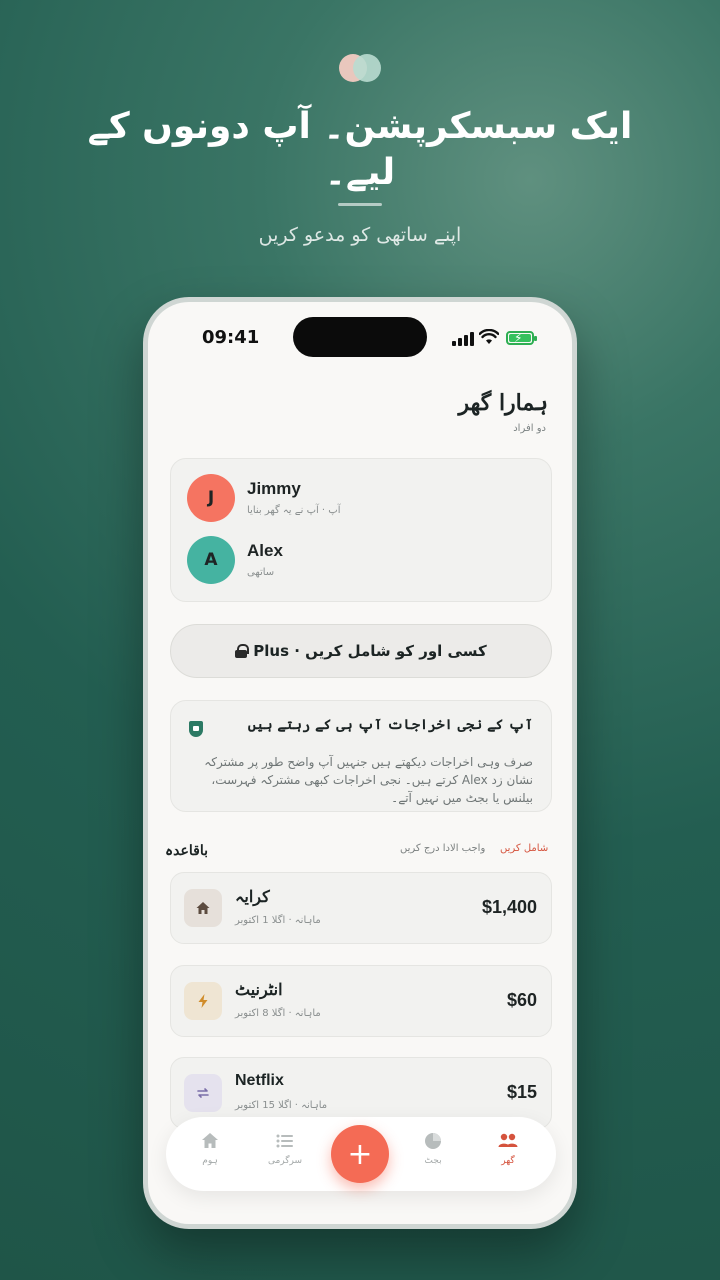 This screenshot has width=720, height=1280. I want to click on tab-bar: ہوم سرگرمی + بجٹ گھر, so click(361, 1154).